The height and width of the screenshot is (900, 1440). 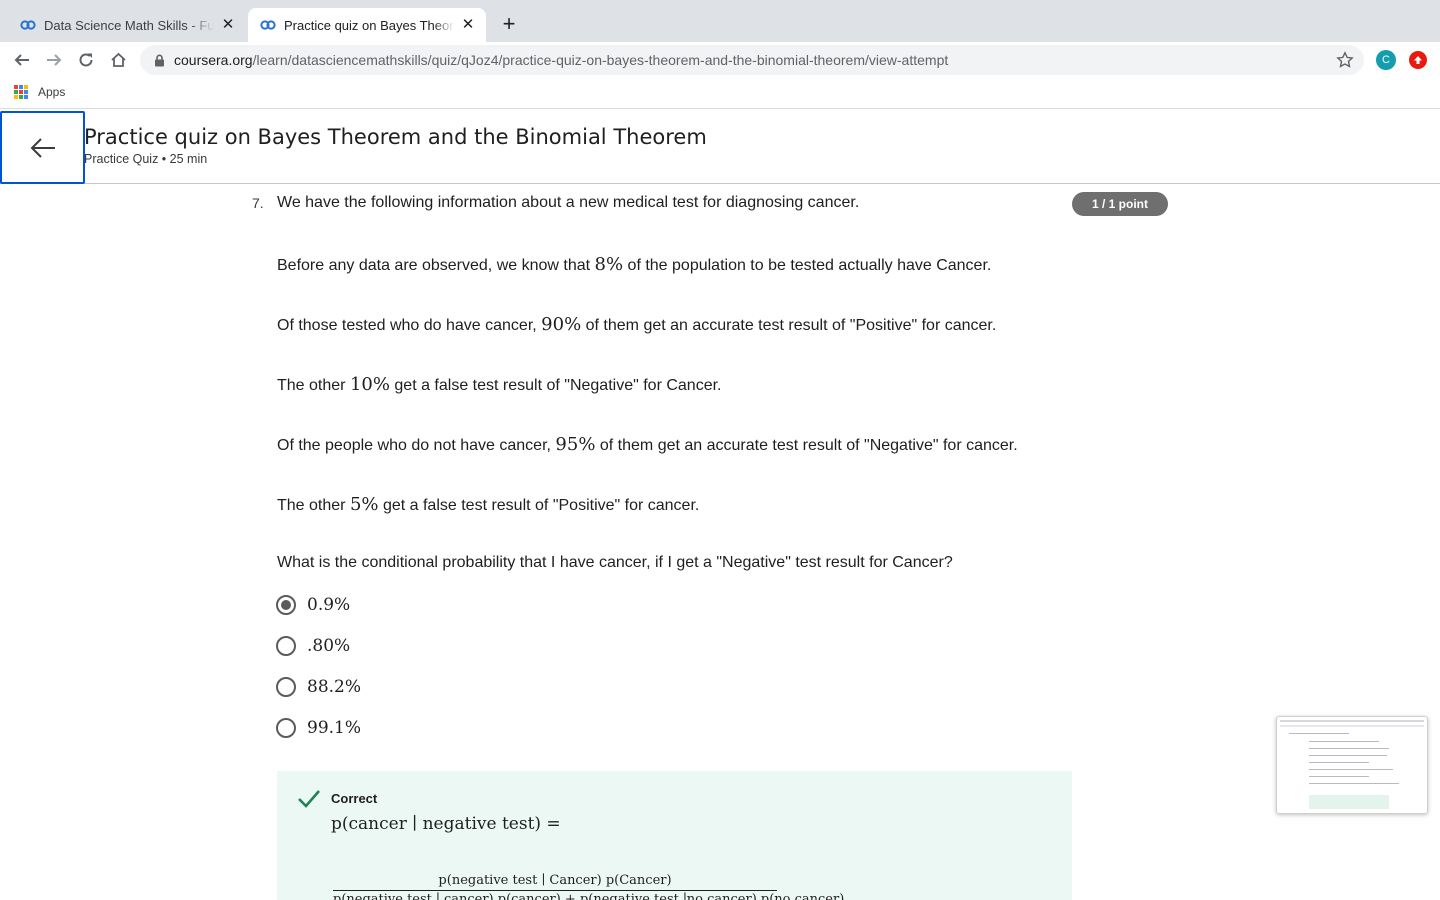 What do you see at coordinates (334, 687) in the screenshot?
I see `option-label: 88.2%` at bounding box center [334, 687].